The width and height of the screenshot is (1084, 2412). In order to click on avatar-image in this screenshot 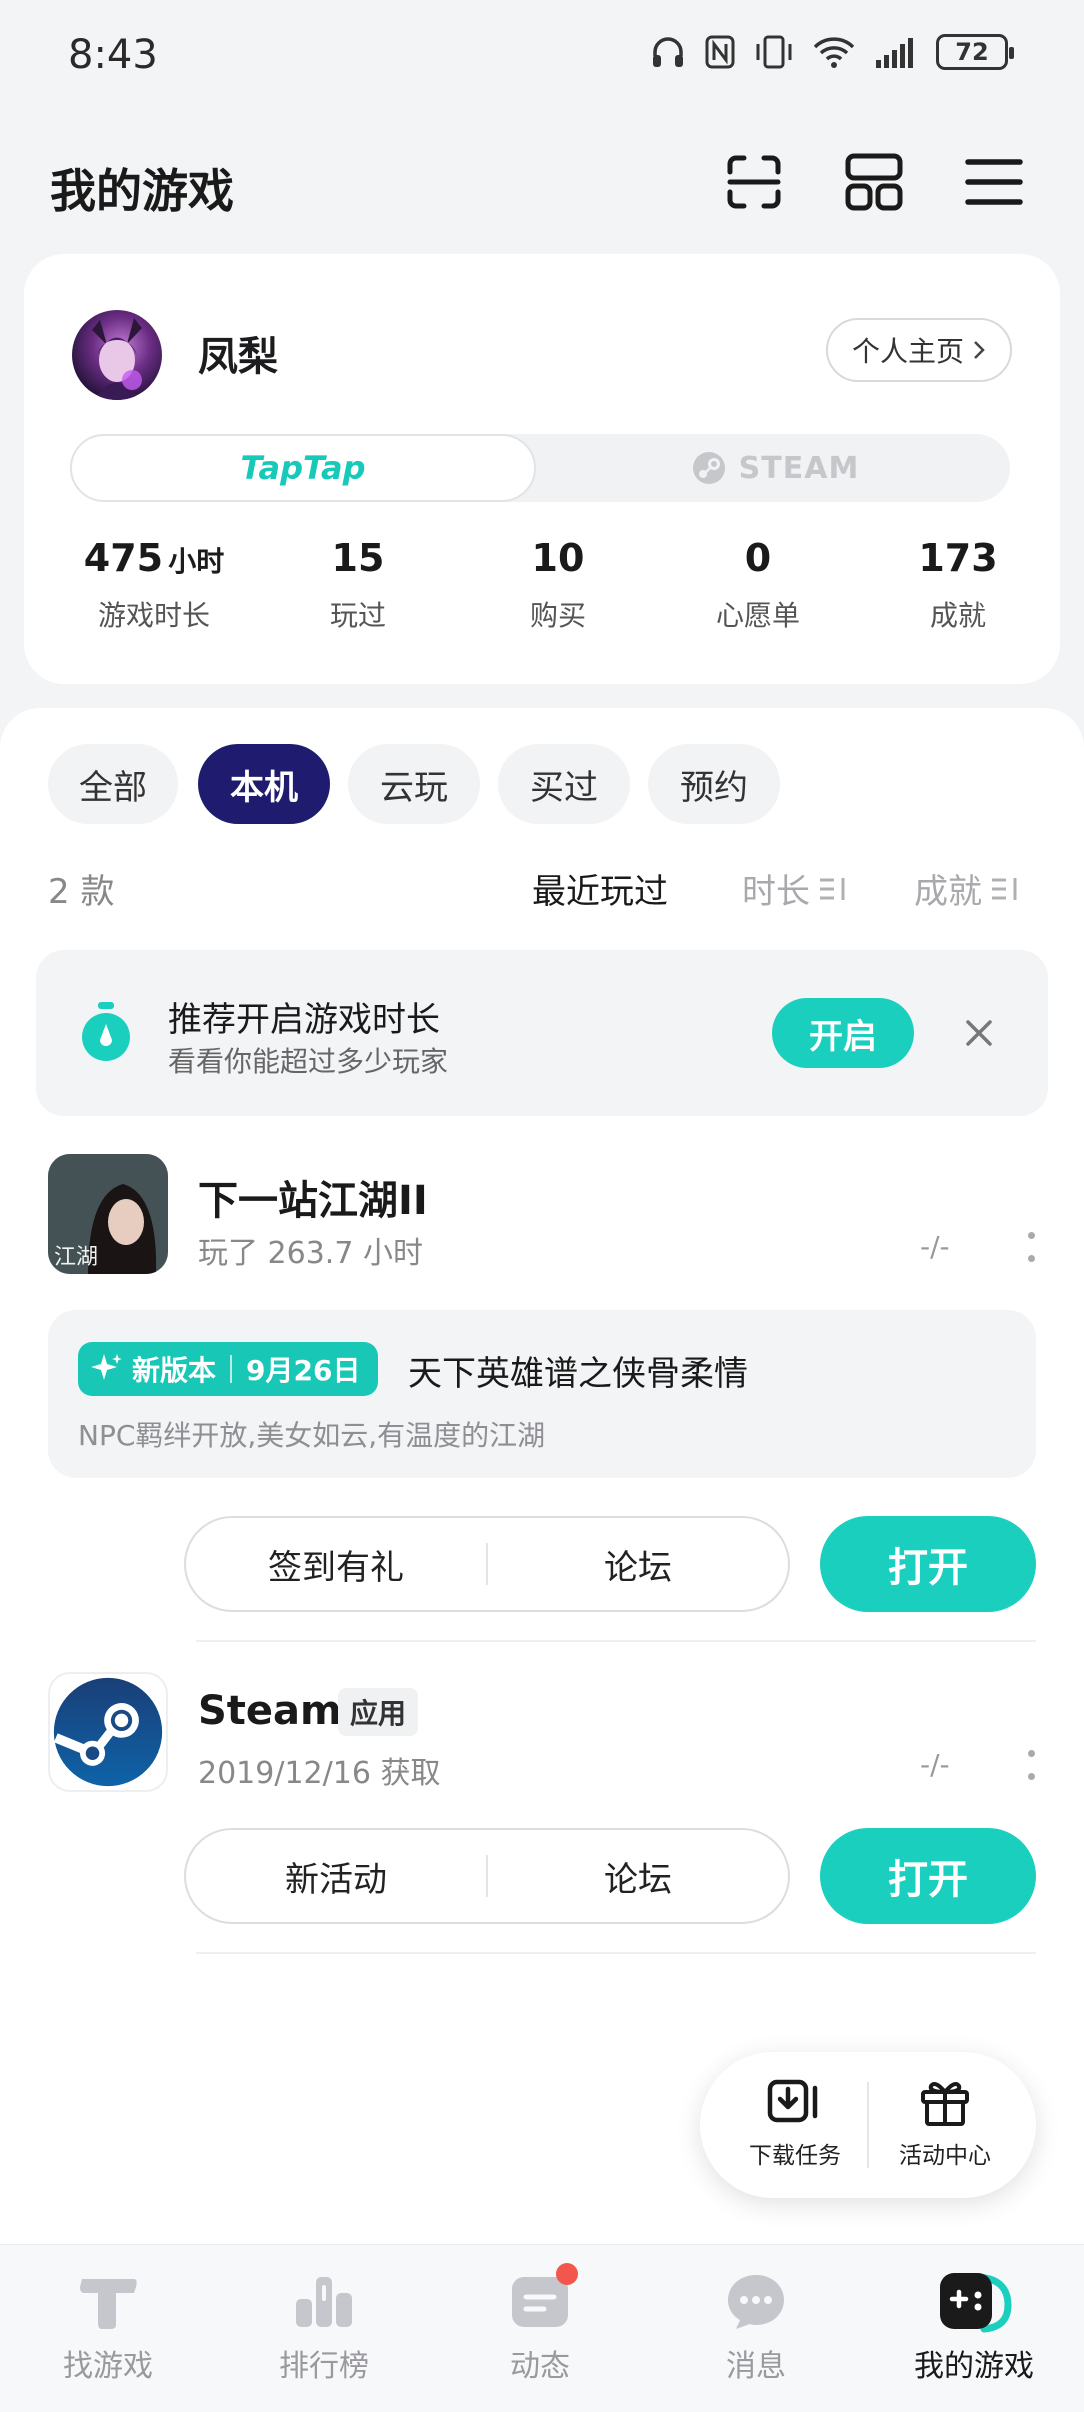, I will do `click(117, 359)`.